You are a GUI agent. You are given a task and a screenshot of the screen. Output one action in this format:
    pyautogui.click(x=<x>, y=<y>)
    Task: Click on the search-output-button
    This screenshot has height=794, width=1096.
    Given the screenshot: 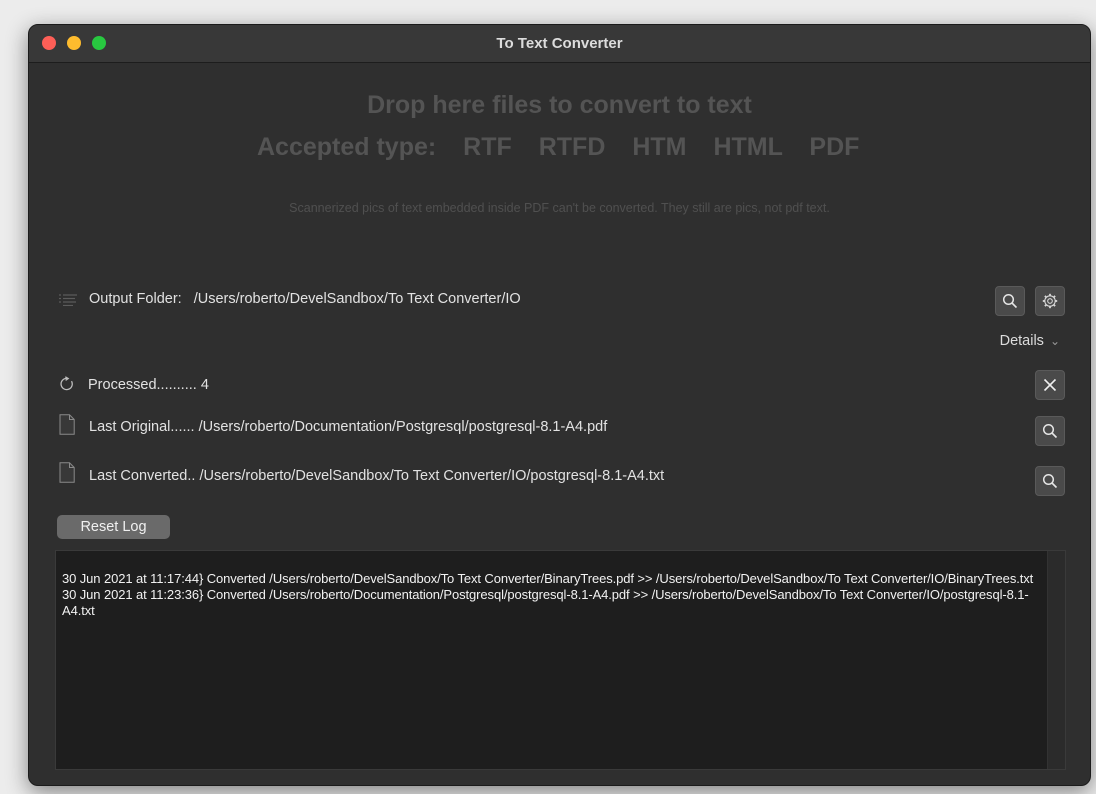 What is the action you would take?
    pyautogui.click(x=1010, y=301)
    